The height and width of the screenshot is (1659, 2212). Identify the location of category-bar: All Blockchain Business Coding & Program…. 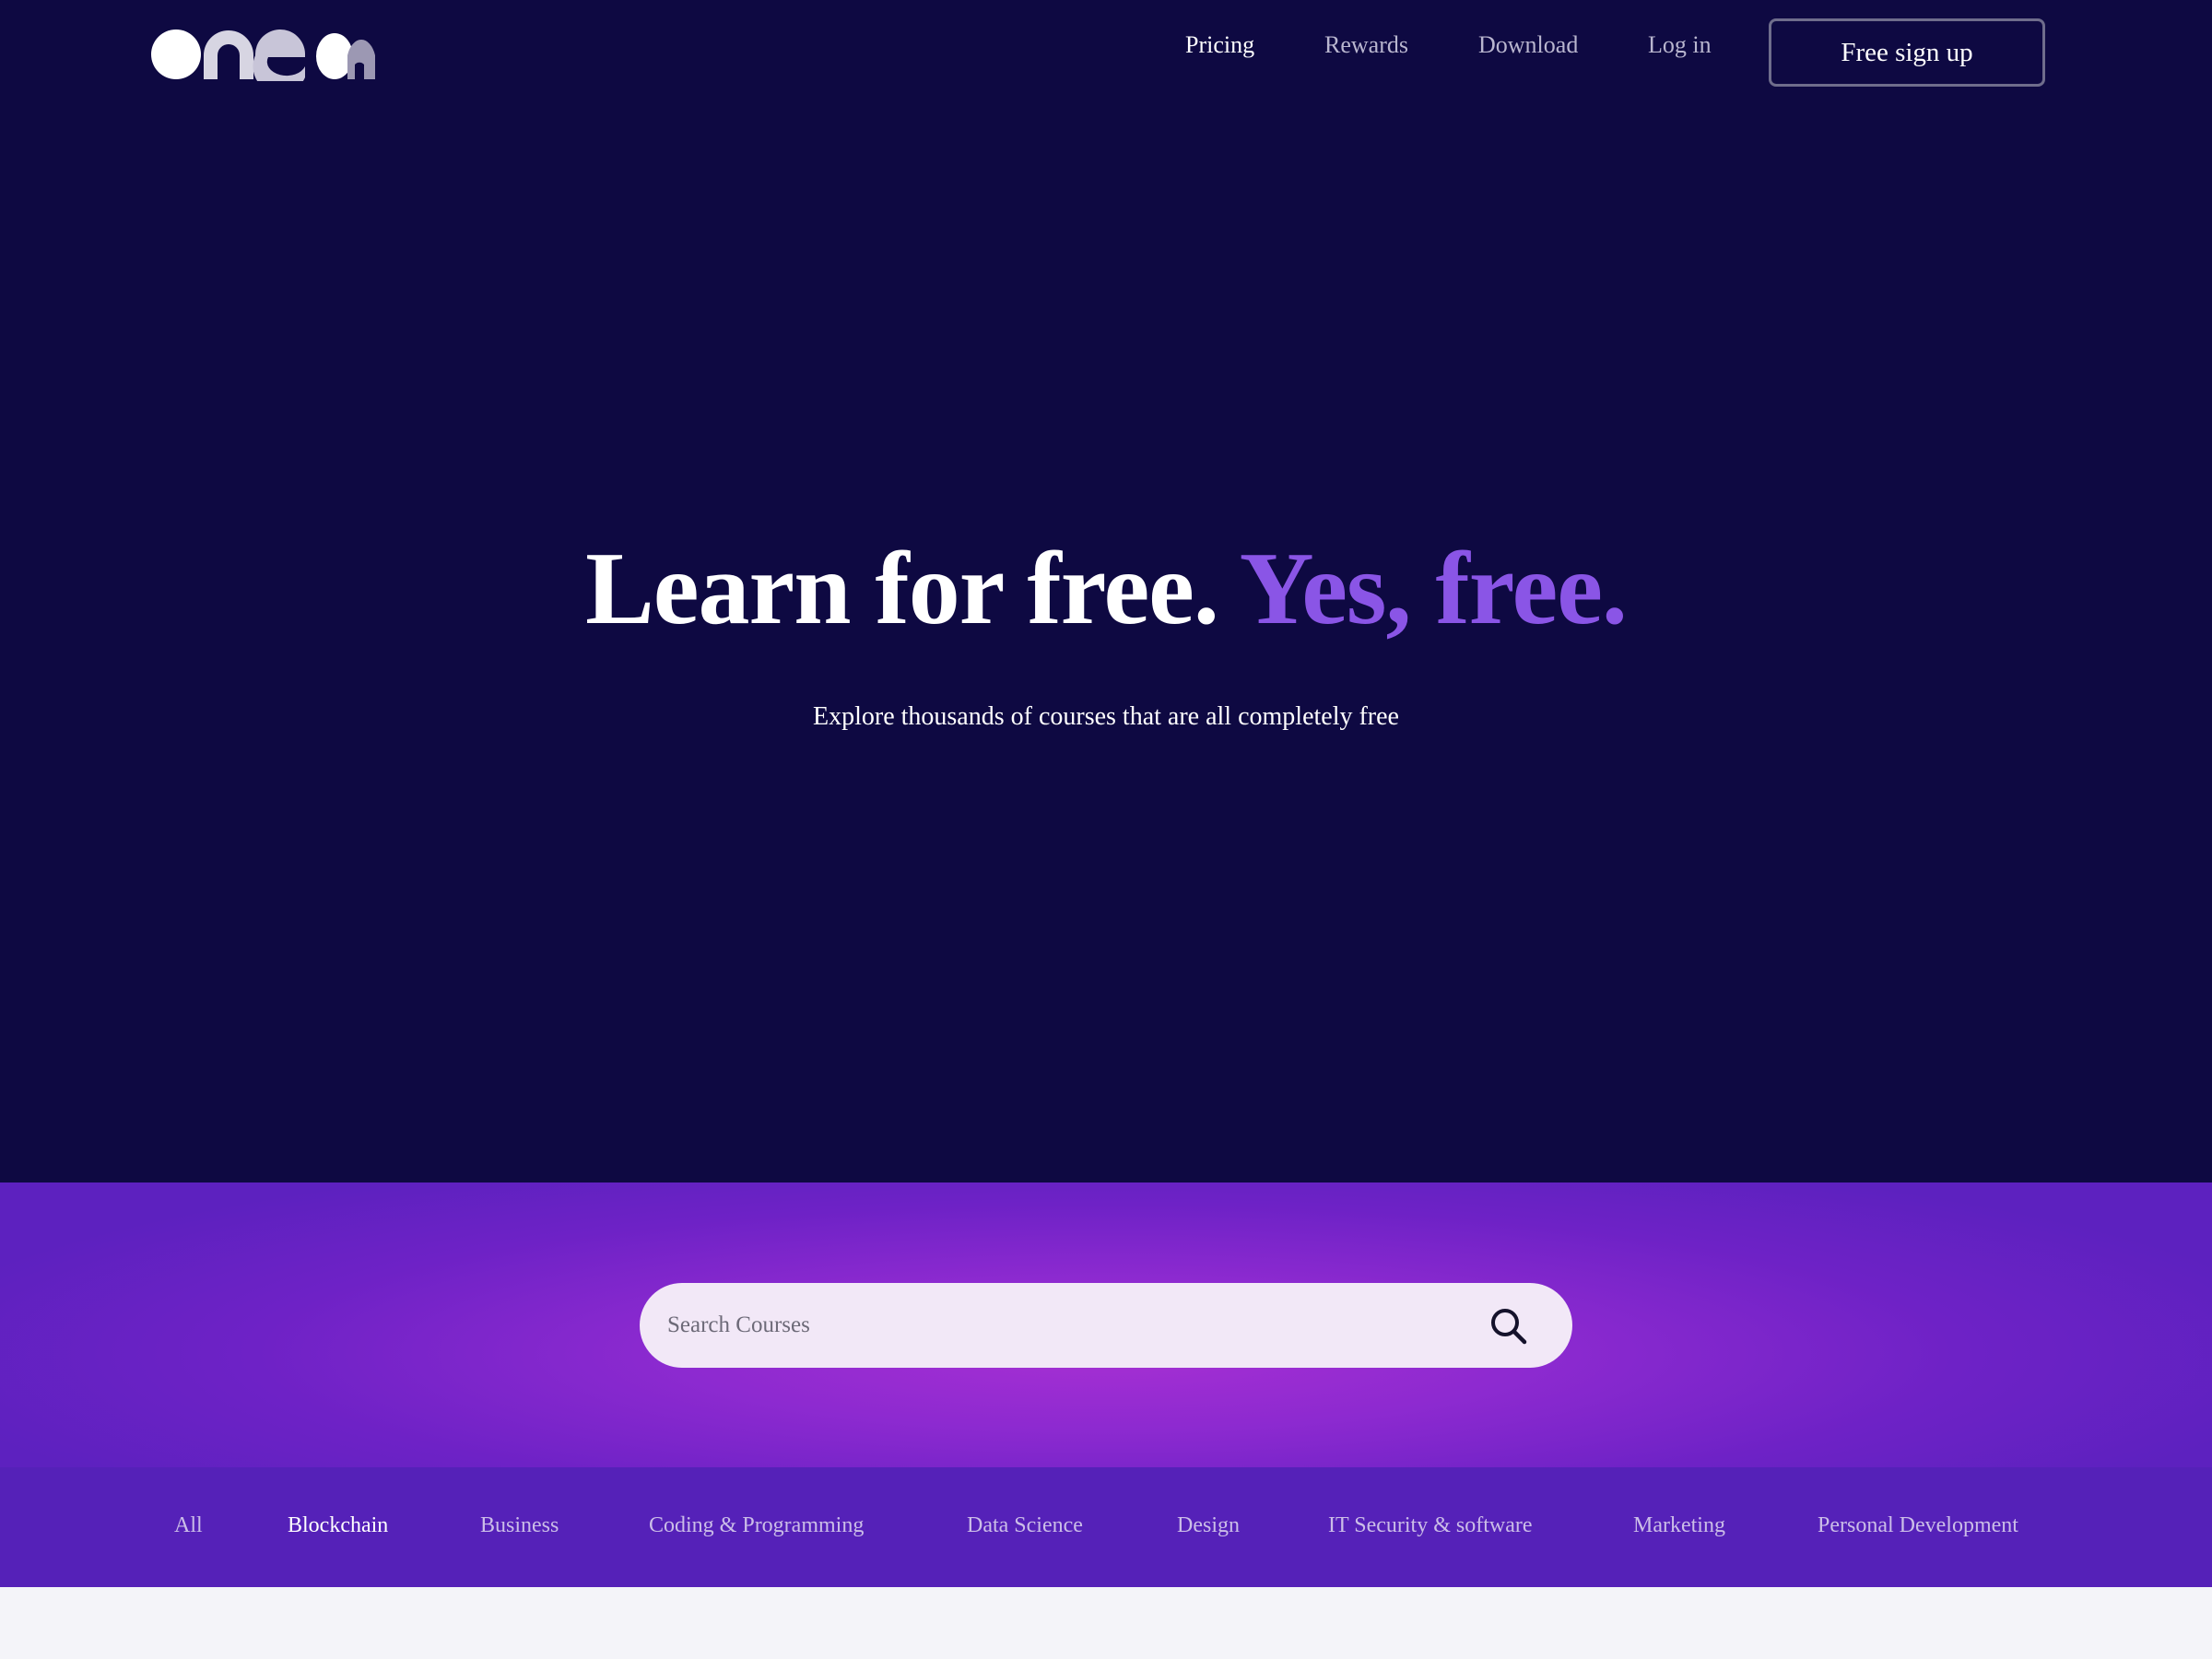
(1106, 1527).